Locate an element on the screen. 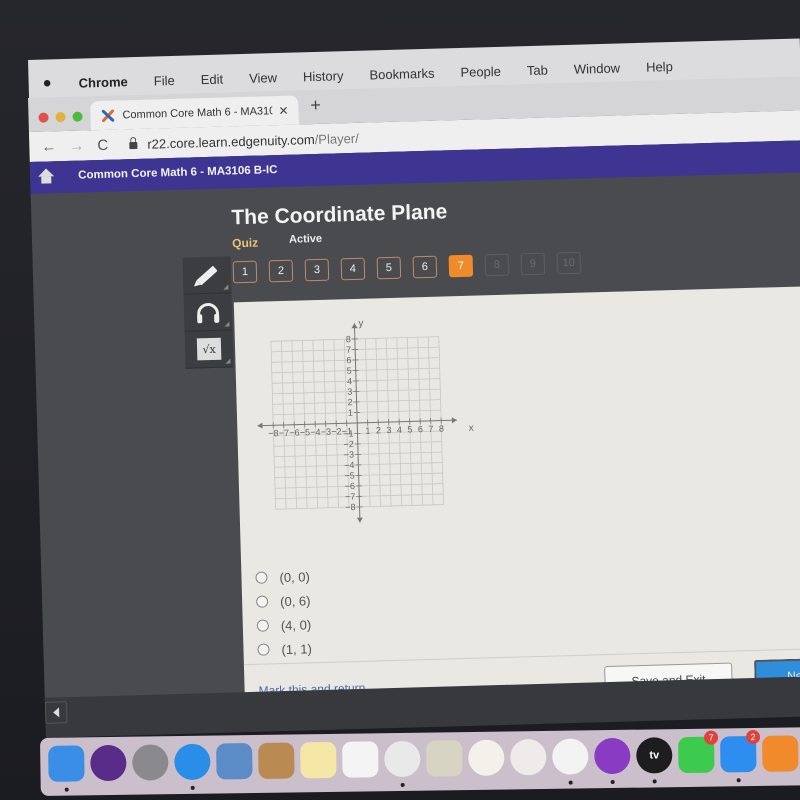 The image size is (800, 800). pencil-icon is located at coordinates (207, 275).